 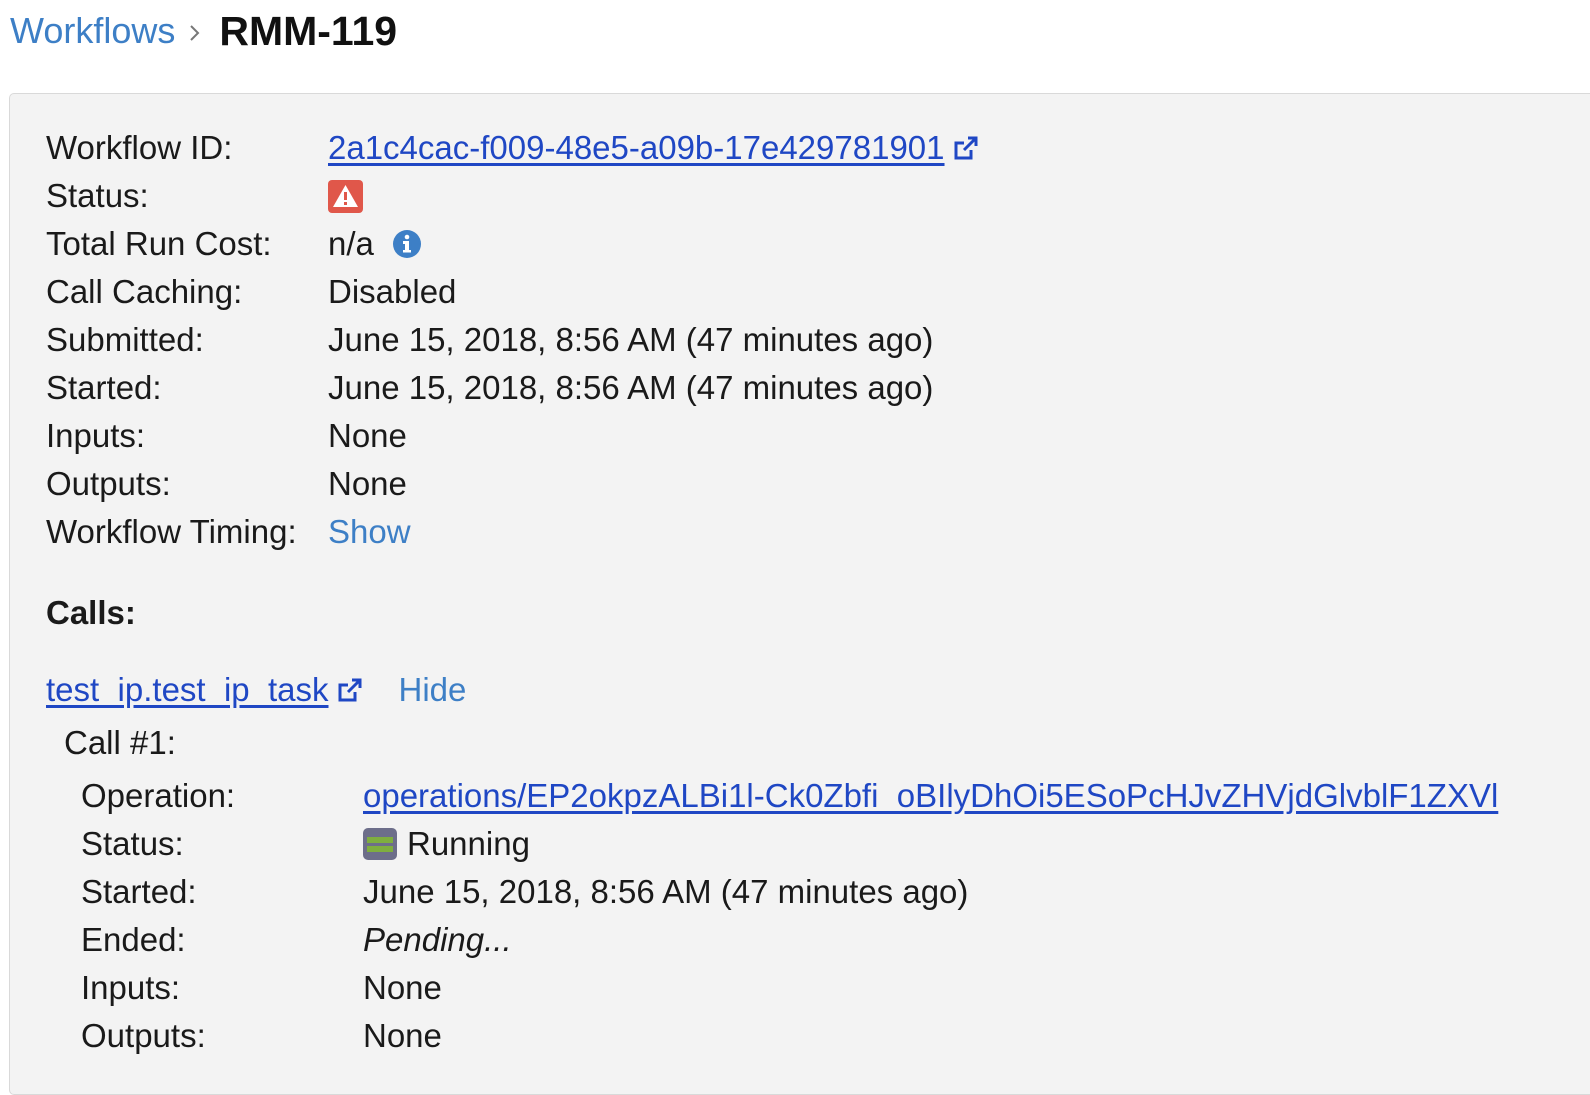 I want to click on workflow-timing-label: Workflow Timing:, so click(x=171, y=531).